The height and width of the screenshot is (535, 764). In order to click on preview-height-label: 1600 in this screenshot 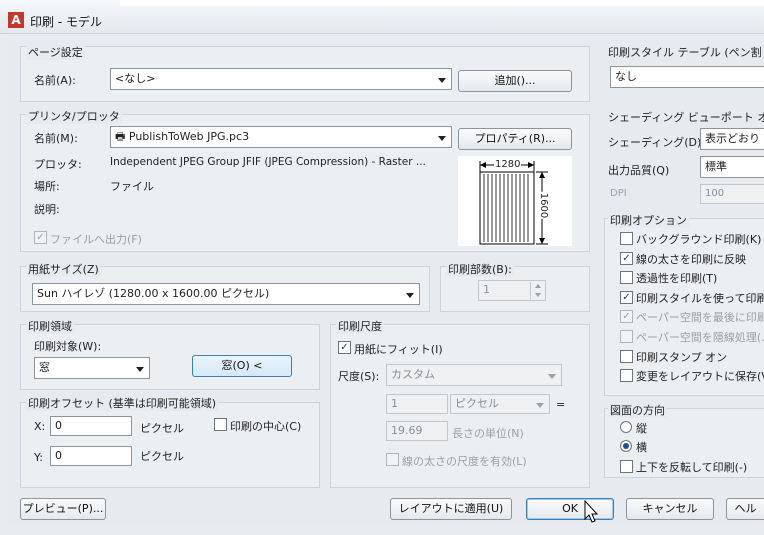, I will do `click(544, 205)`.